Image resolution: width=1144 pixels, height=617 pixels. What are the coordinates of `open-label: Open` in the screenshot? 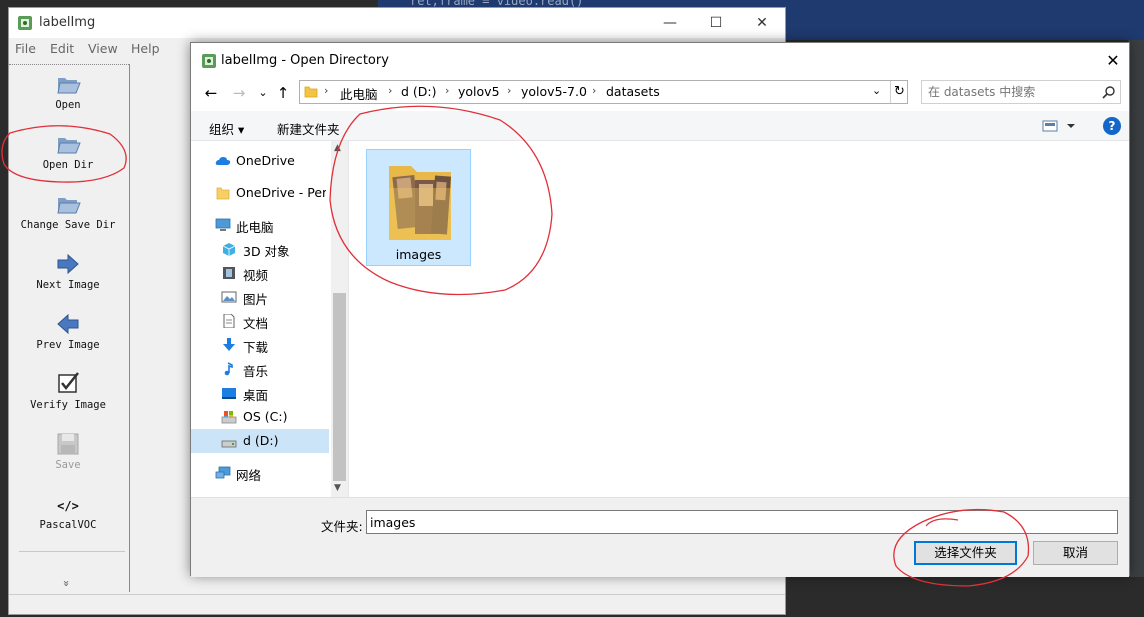 It's located at (68, 105).